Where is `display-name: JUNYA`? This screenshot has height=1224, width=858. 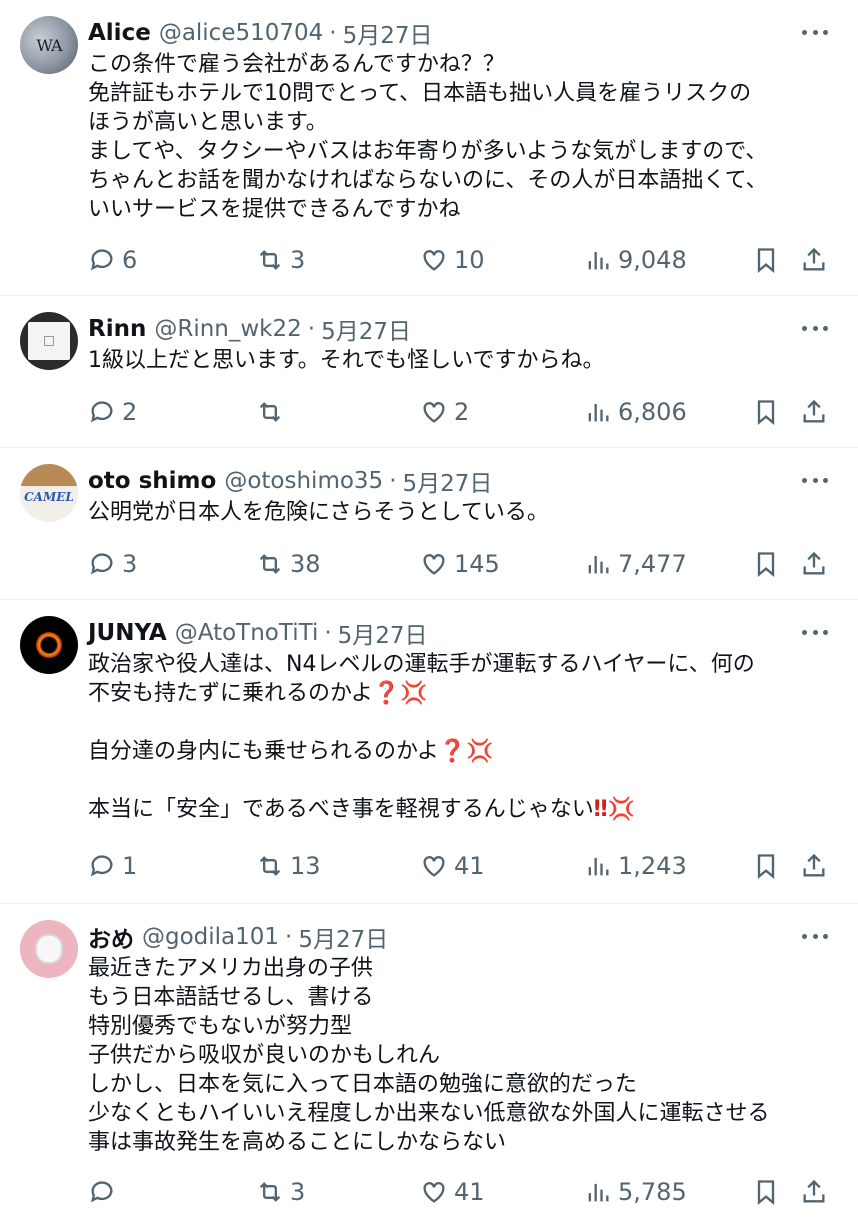 display-name: JUNYA is located at coordinates (127, 633).